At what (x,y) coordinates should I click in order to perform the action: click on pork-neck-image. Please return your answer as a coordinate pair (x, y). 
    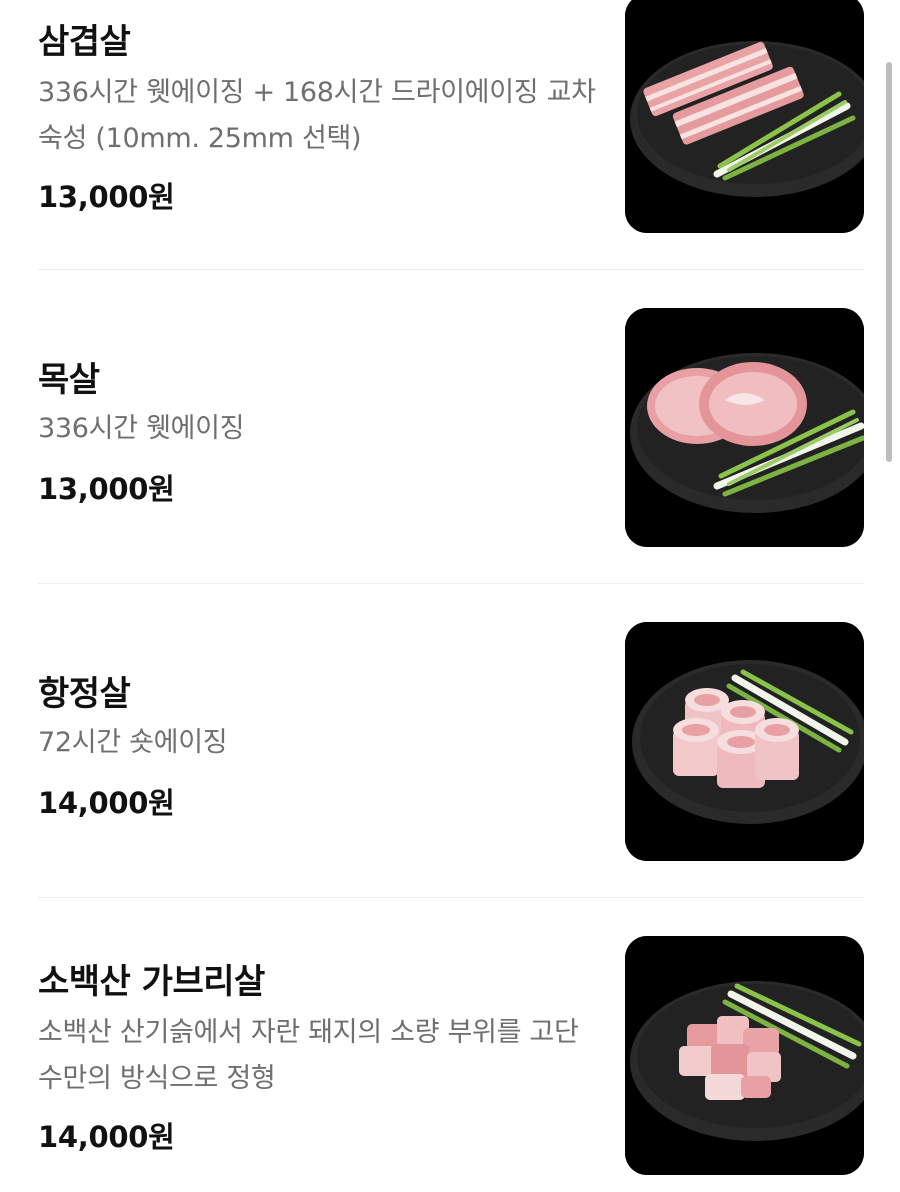
    Looking at the image, I should click on (744, 427).